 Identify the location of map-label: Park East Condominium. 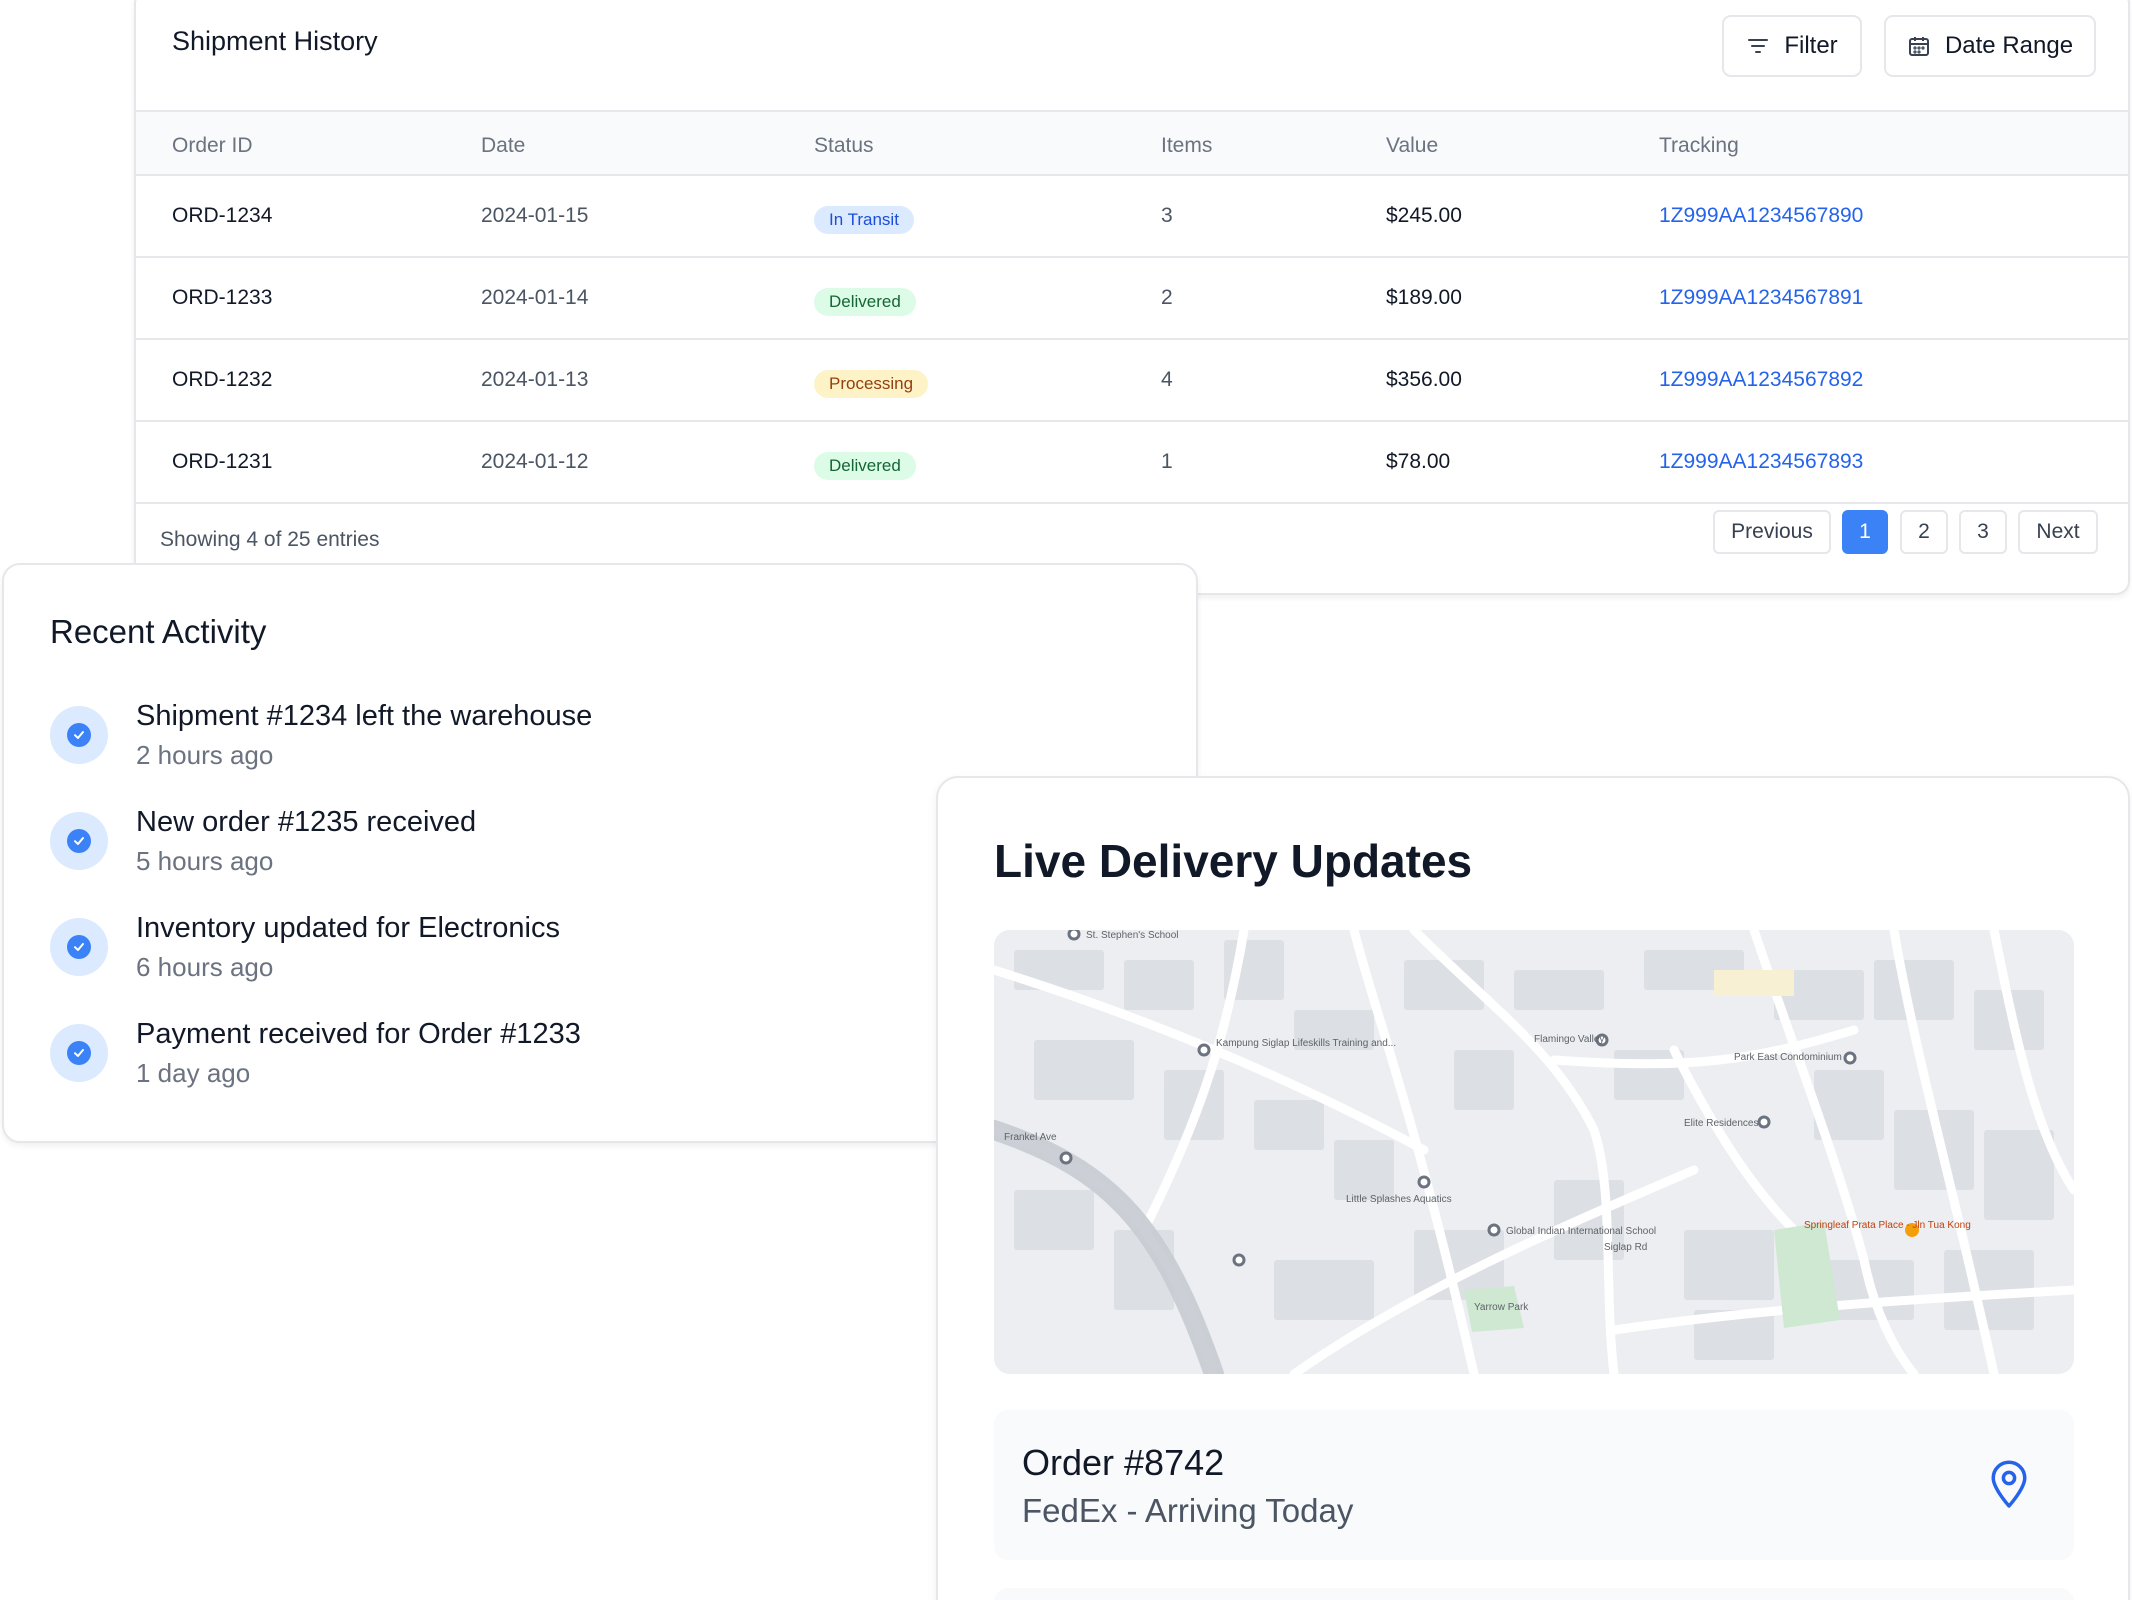
(1788, 1057).